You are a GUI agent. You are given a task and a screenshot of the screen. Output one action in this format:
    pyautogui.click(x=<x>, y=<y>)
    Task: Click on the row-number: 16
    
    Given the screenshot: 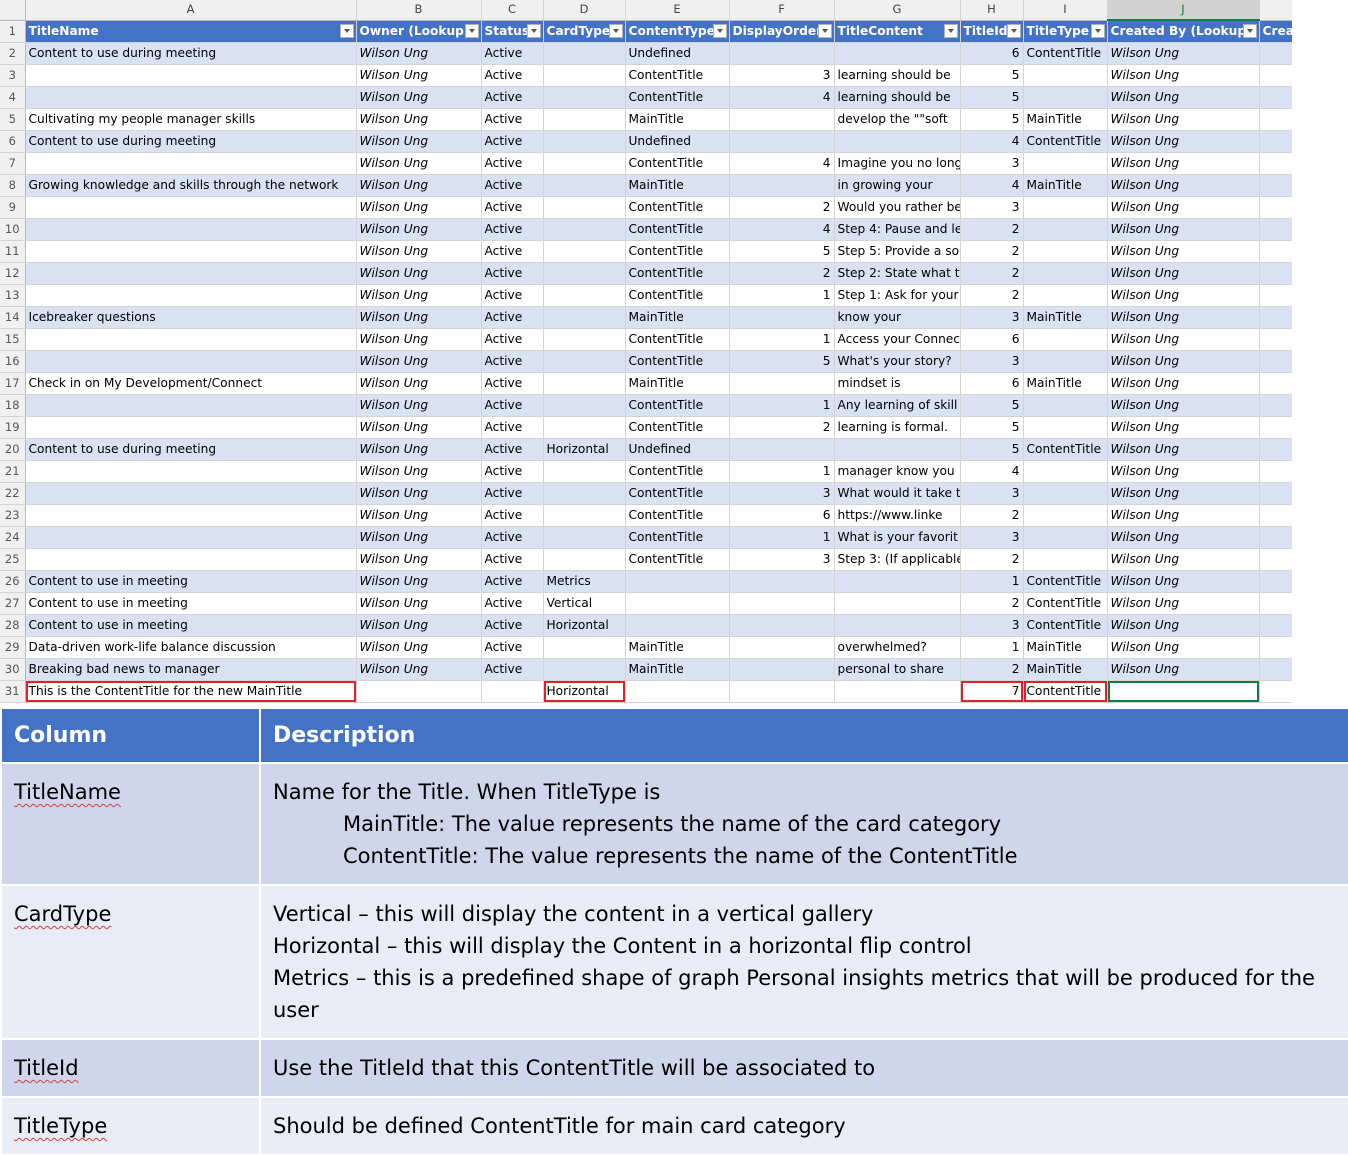 What is the action you would take?
    pyautogui.click(x=13, y=361)
    